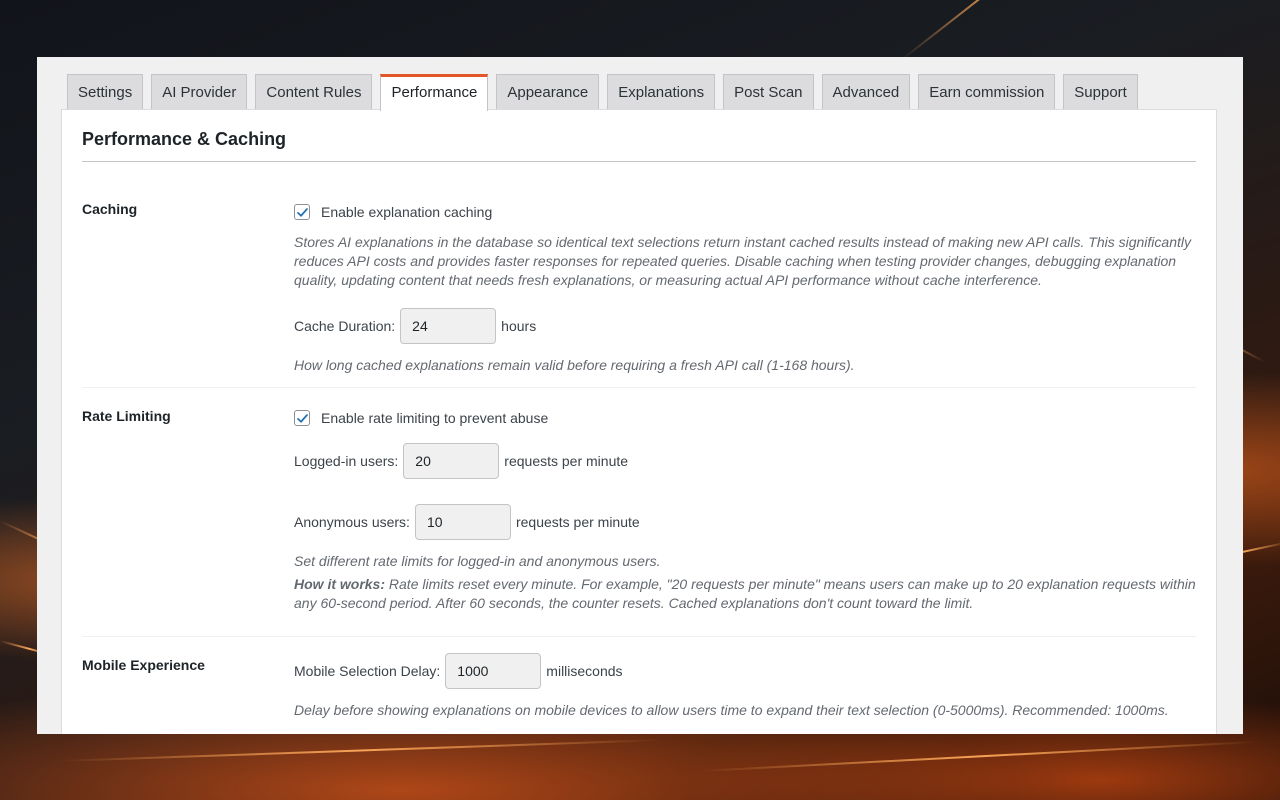 This screenshot has width=1280, height=800. I want to click on anonymous-users-unit: requests per minute, so click(577, 522).